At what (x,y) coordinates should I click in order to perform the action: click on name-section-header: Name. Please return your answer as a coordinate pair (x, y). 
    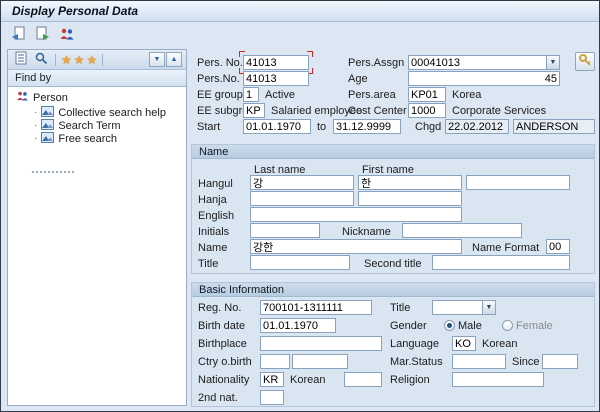
    Looking at the image, I should click on (393, 152).